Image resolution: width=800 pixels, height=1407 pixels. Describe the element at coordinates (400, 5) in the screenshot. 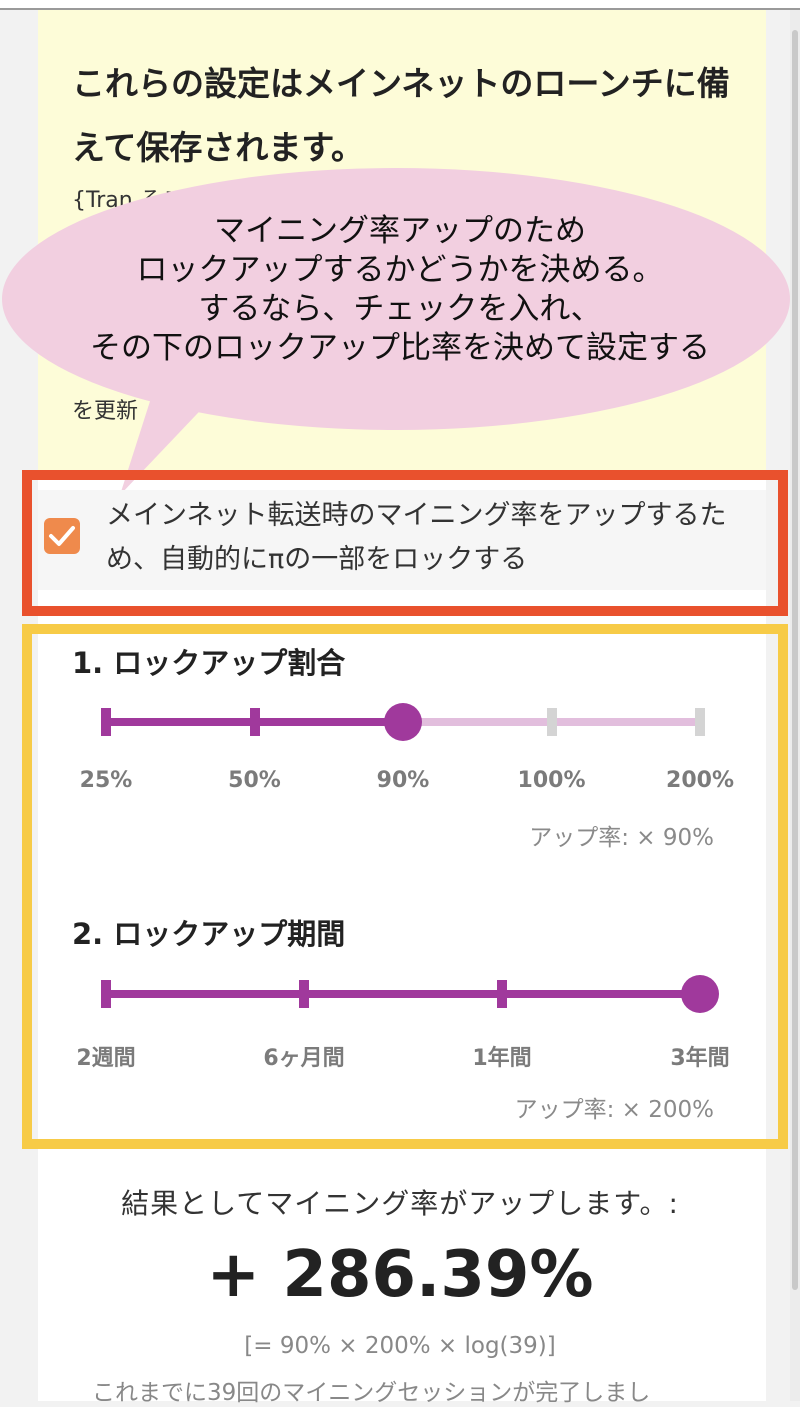

I see `top-divider` at that location.